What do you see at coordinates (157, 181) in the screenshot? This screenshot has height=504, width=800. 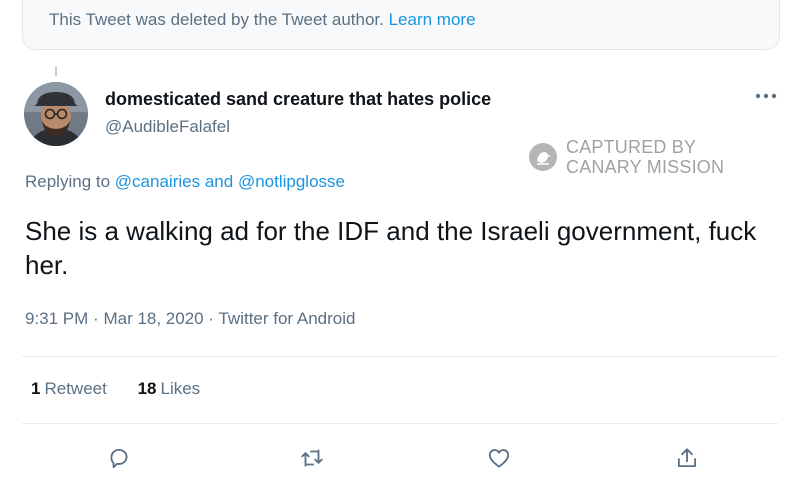 I see `mention-canairies: @canairies` at bounding box center [157, 181].